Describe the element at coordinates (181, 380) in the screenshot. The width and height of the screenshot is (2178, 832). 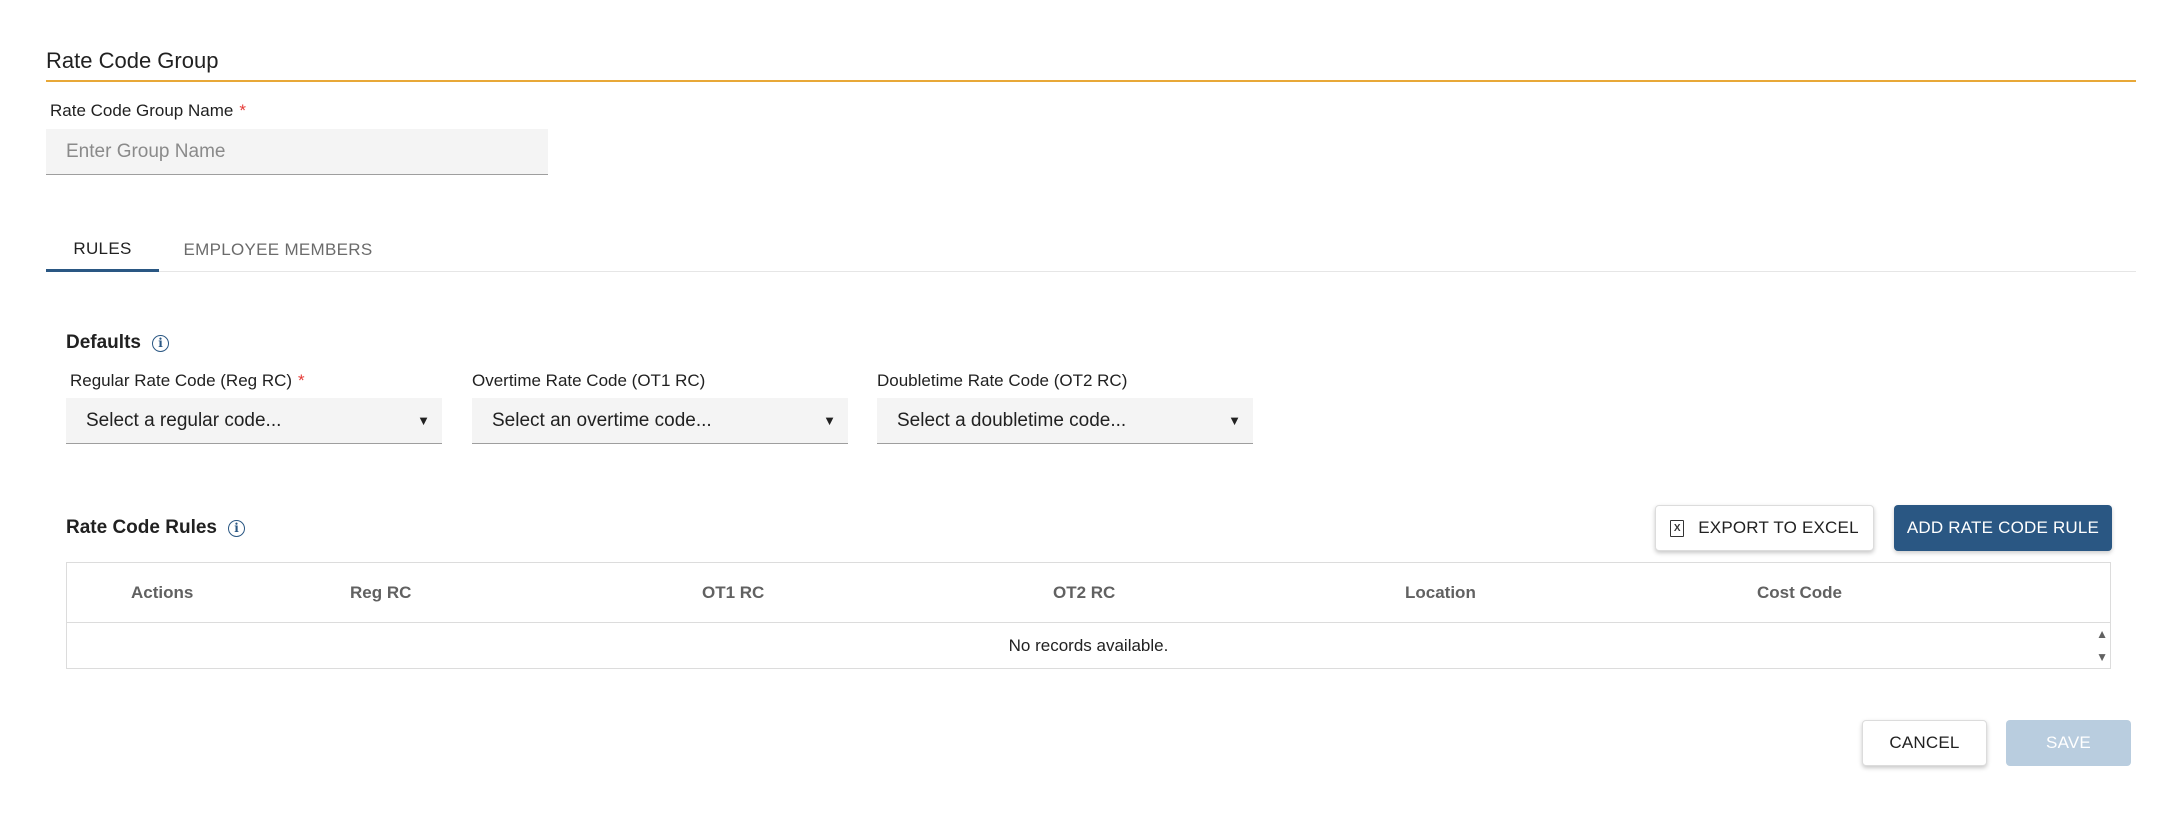
I see `reg-rc-label-text: Regular Rate Code (Reg RC)` at that location.